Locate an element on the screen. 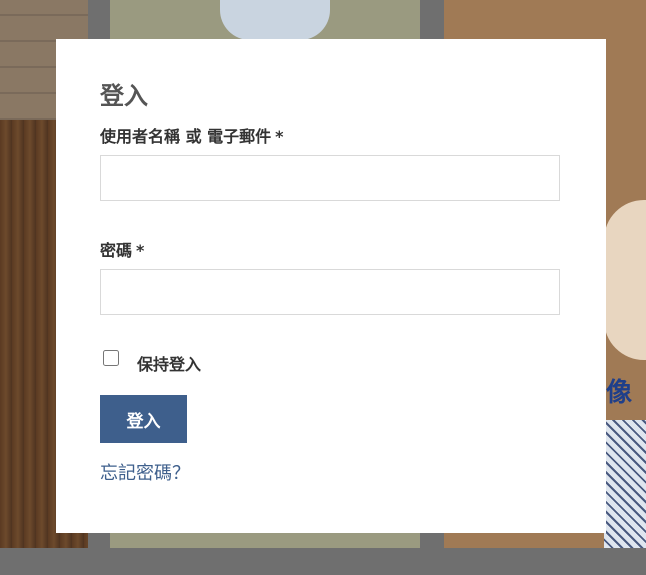 The height and width of the screenshot is (575, 646). background-bottle is located at coordinates (275, 20).